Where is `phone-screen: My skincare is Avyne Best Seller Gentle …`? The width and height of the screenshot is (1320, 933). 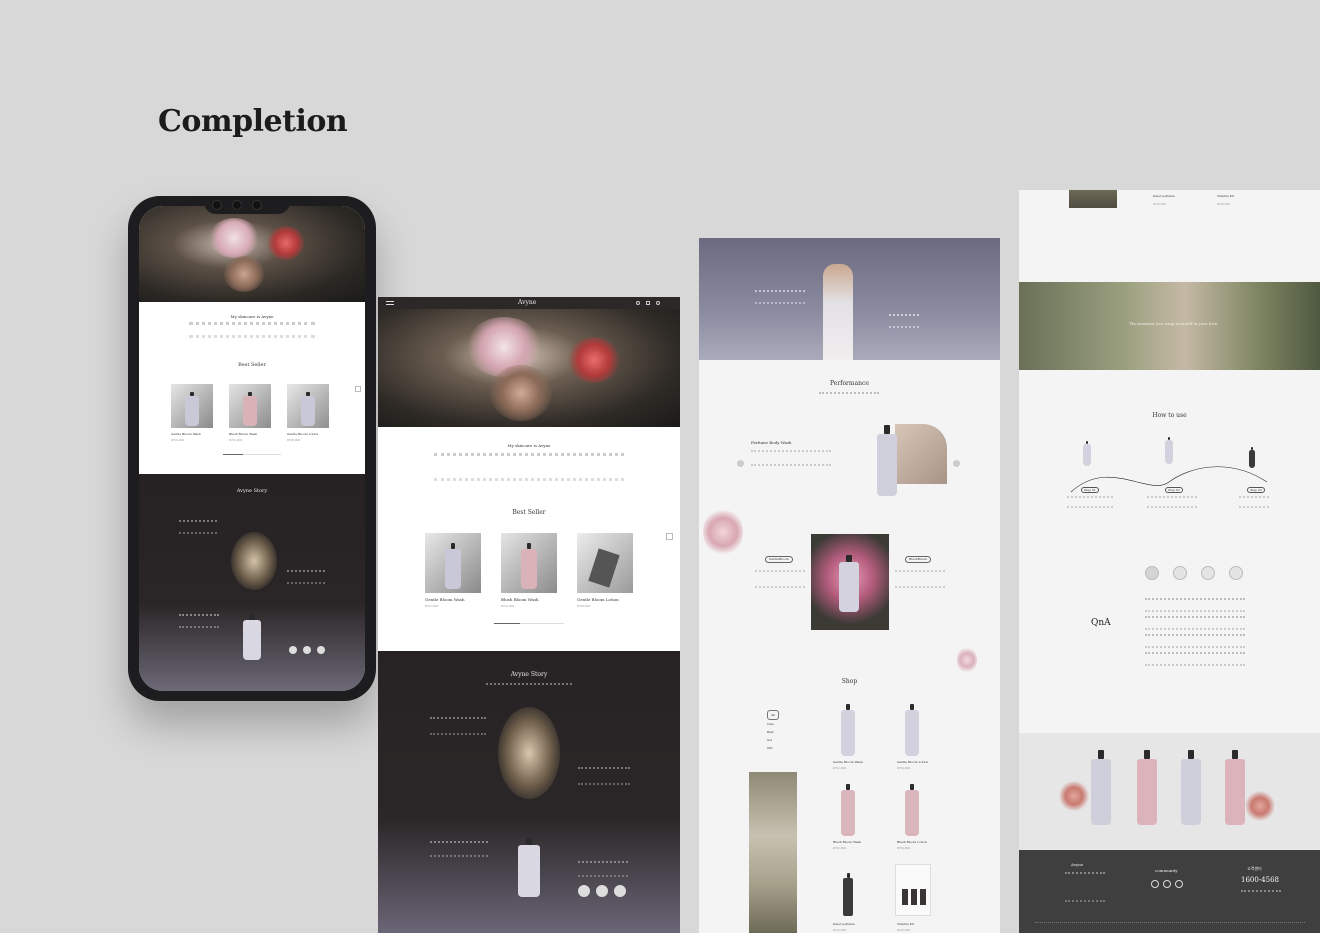
phone-screen: My skincare is Avyne Best Seller Gentle … is located at coordinates (252, 448).